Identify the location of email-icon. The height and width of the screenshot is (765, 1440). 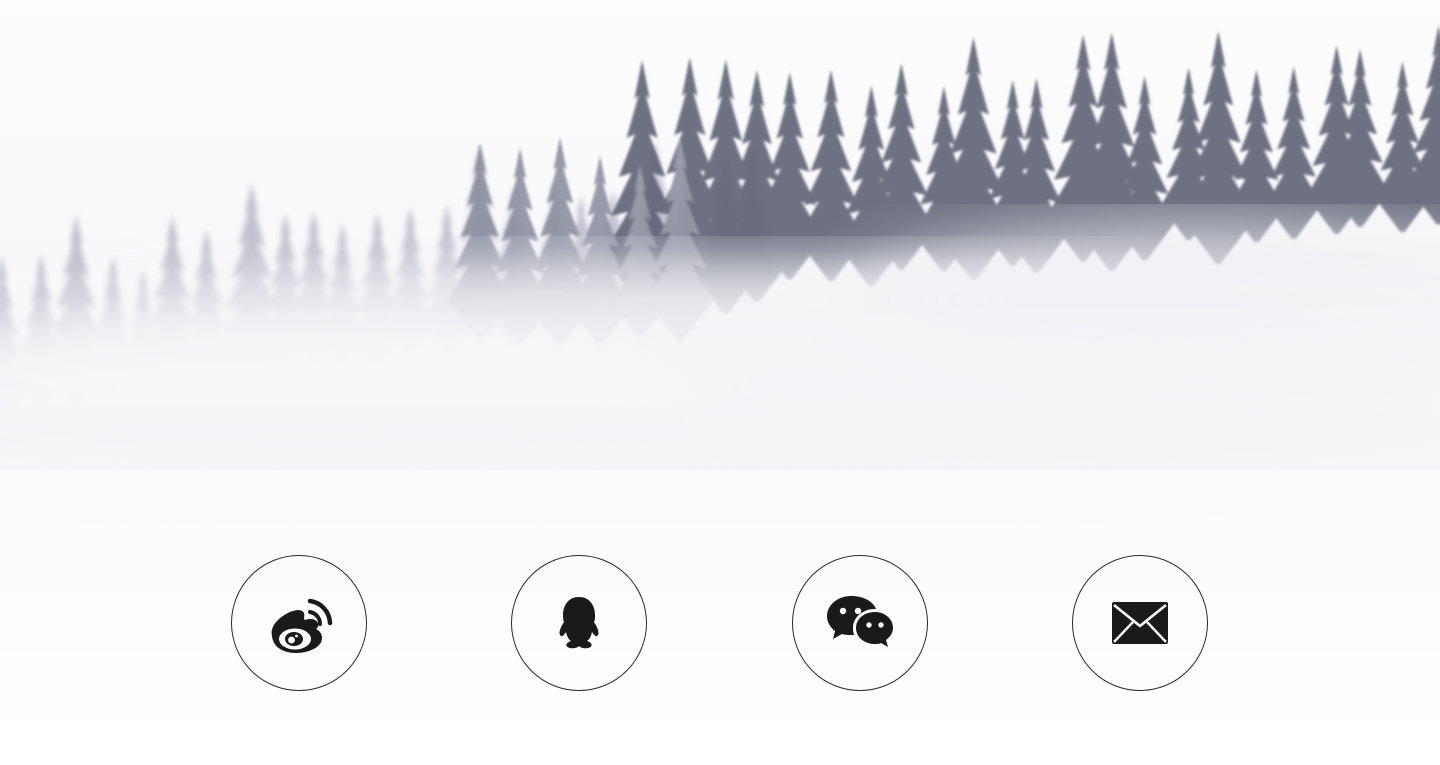
(1140, 623).